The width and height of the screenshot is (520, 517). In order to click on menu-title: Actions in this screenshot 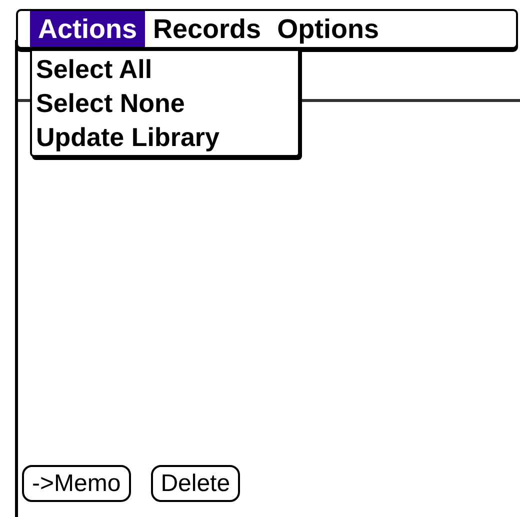, I will do `click(88, 29)`.